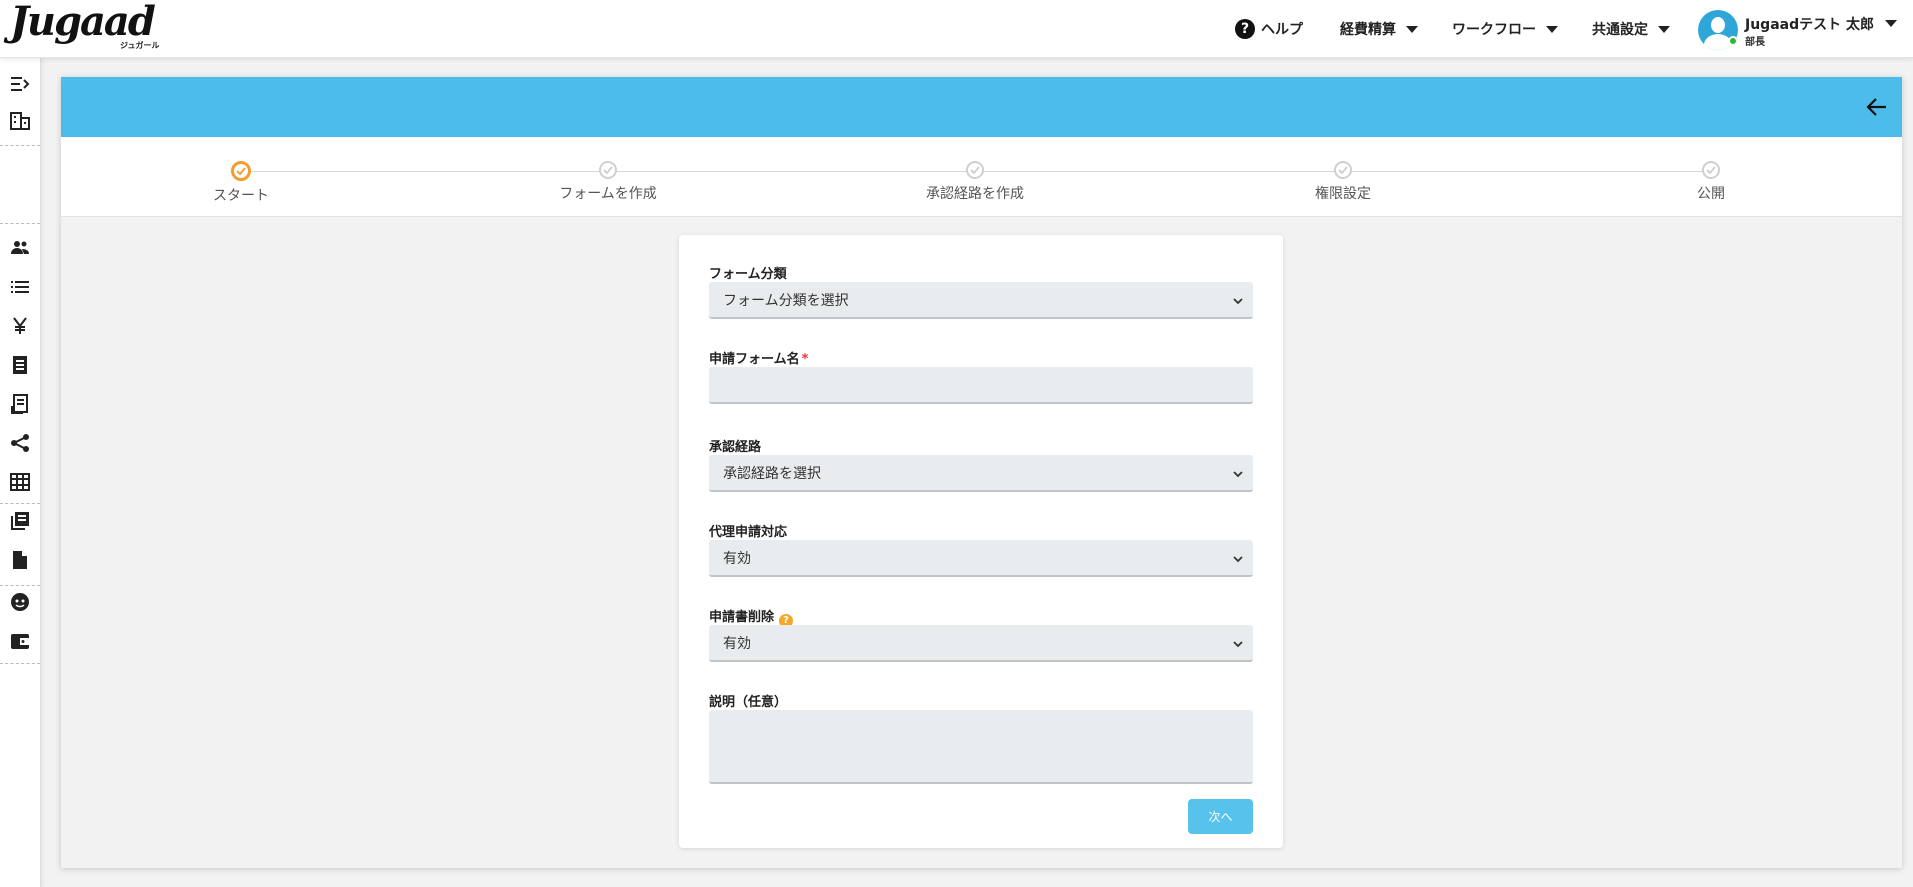  I want to click on help-label: ヘルプ, so click(1282, 30).